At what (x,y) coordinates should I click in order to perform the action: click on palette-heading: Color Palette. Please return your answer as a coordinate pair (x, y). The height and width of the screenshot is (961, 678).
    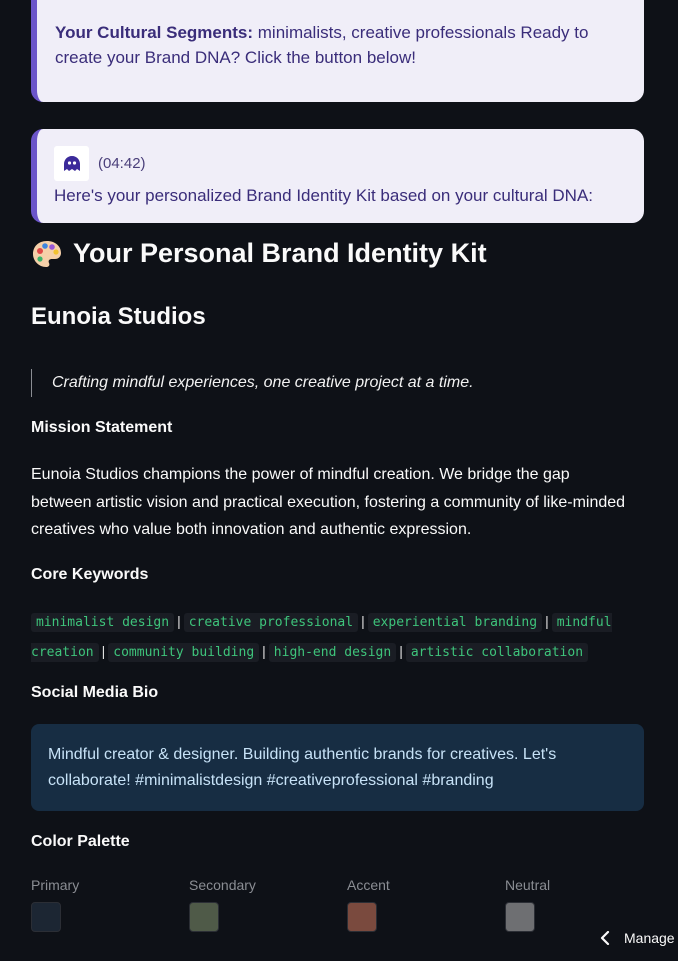
    Looking at the image, I should click on (80, 841).